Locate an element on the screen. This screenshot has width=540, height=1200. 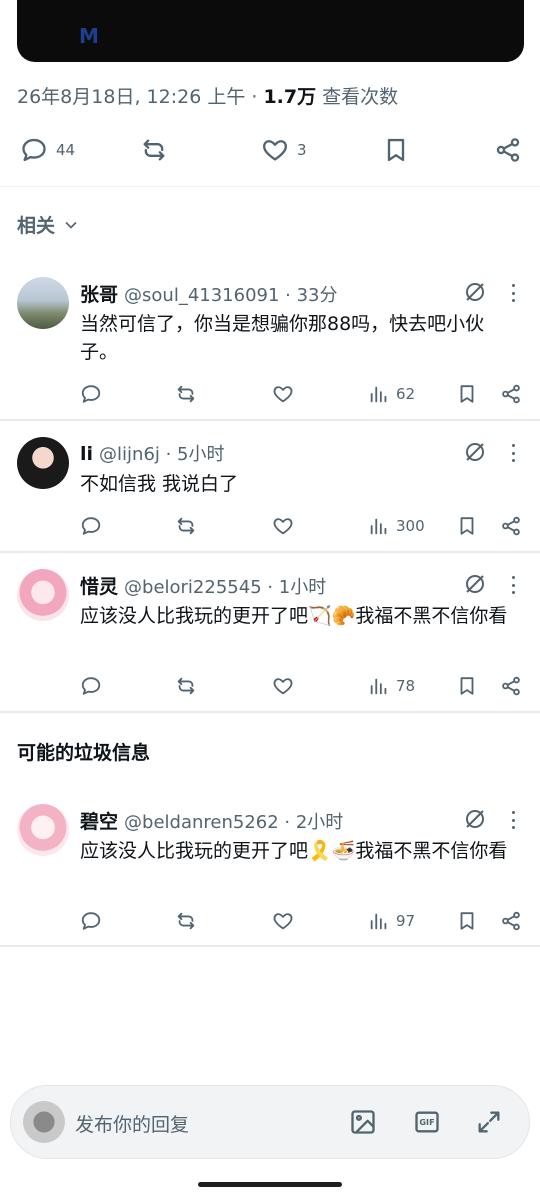
reply-actions: 62 is located at coordinates (270, 394).